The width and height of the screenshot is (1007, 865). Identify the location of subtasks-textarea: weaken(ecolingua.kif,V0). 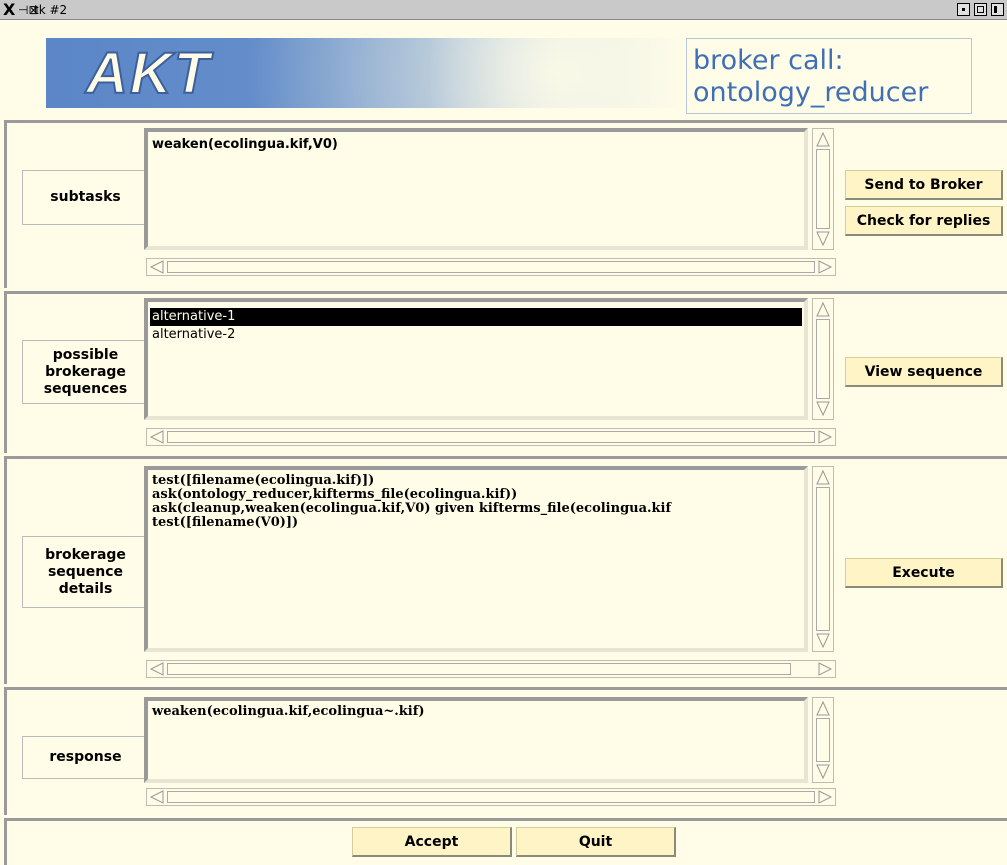
(476, 189).